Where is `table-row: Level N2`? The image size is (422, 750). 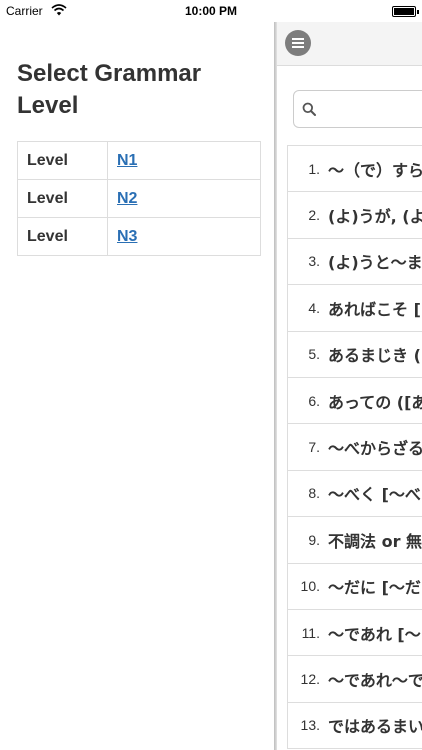
table-row: Level N2 is located at coordinates (139, 198).